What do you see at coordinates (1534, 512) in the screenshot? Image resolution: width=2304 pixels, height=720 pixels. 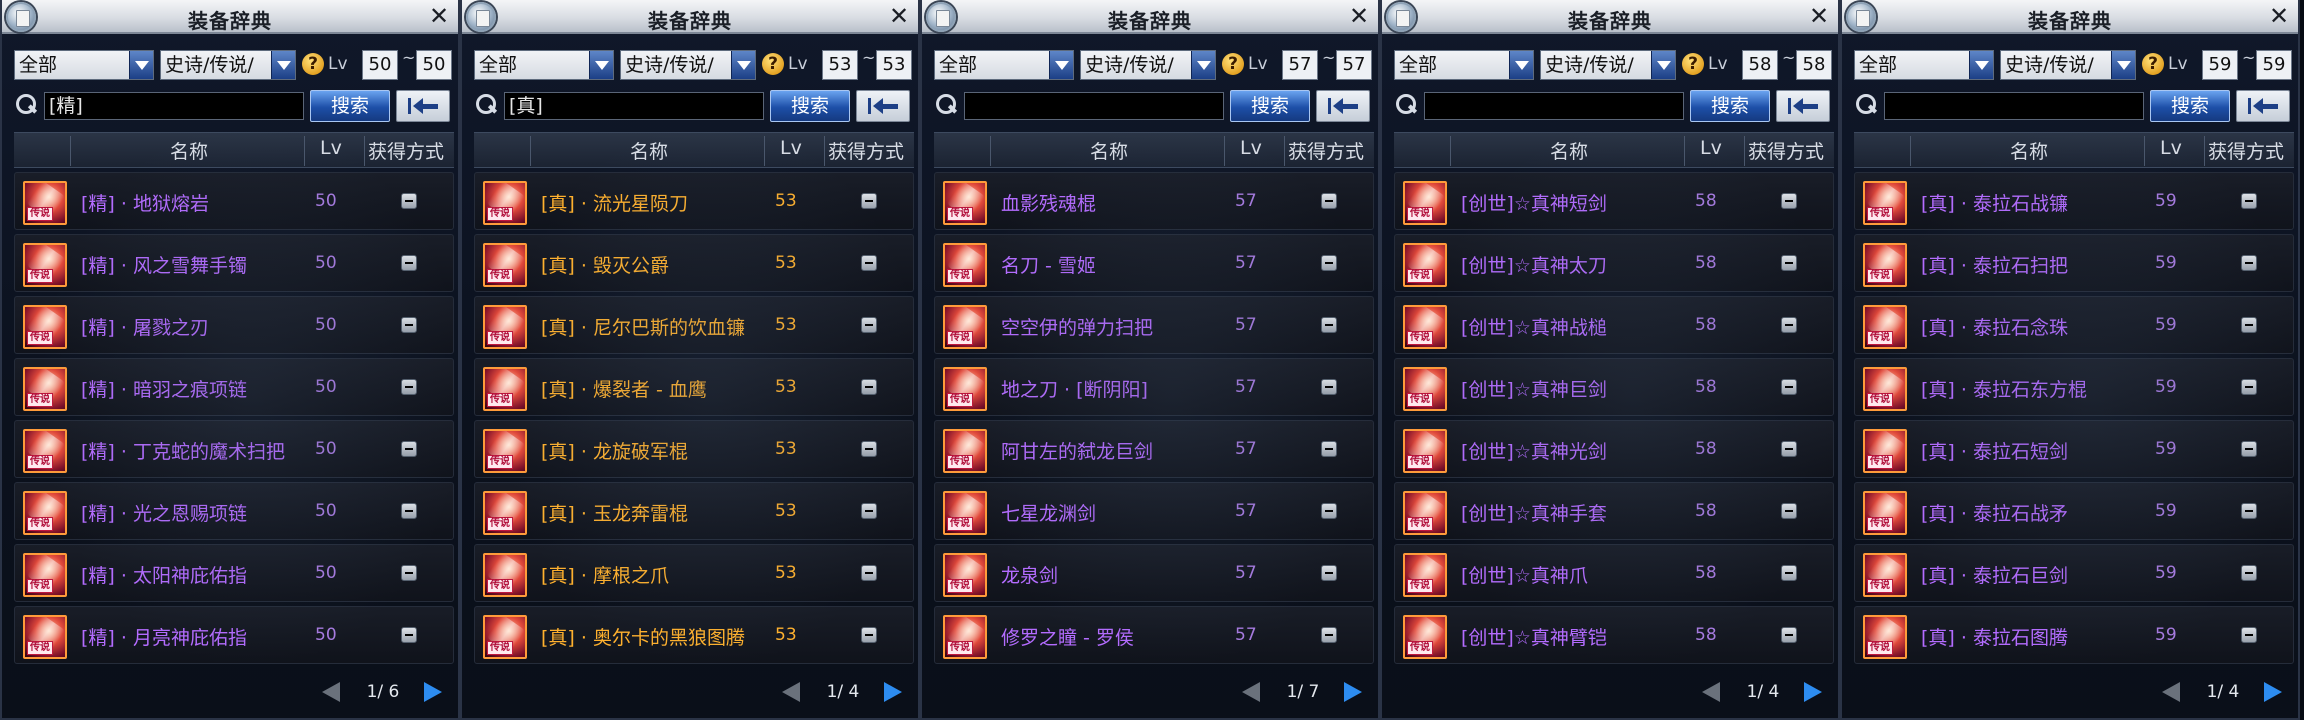 I see `item-name: [创世]☆真神手套` at bounding box center [1534, 512].